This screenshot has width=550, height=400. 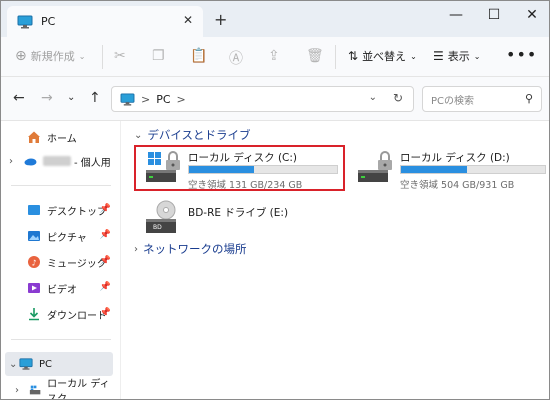 I want to click on plus-circle-icon: ⊕, so click(x=21, y=56).